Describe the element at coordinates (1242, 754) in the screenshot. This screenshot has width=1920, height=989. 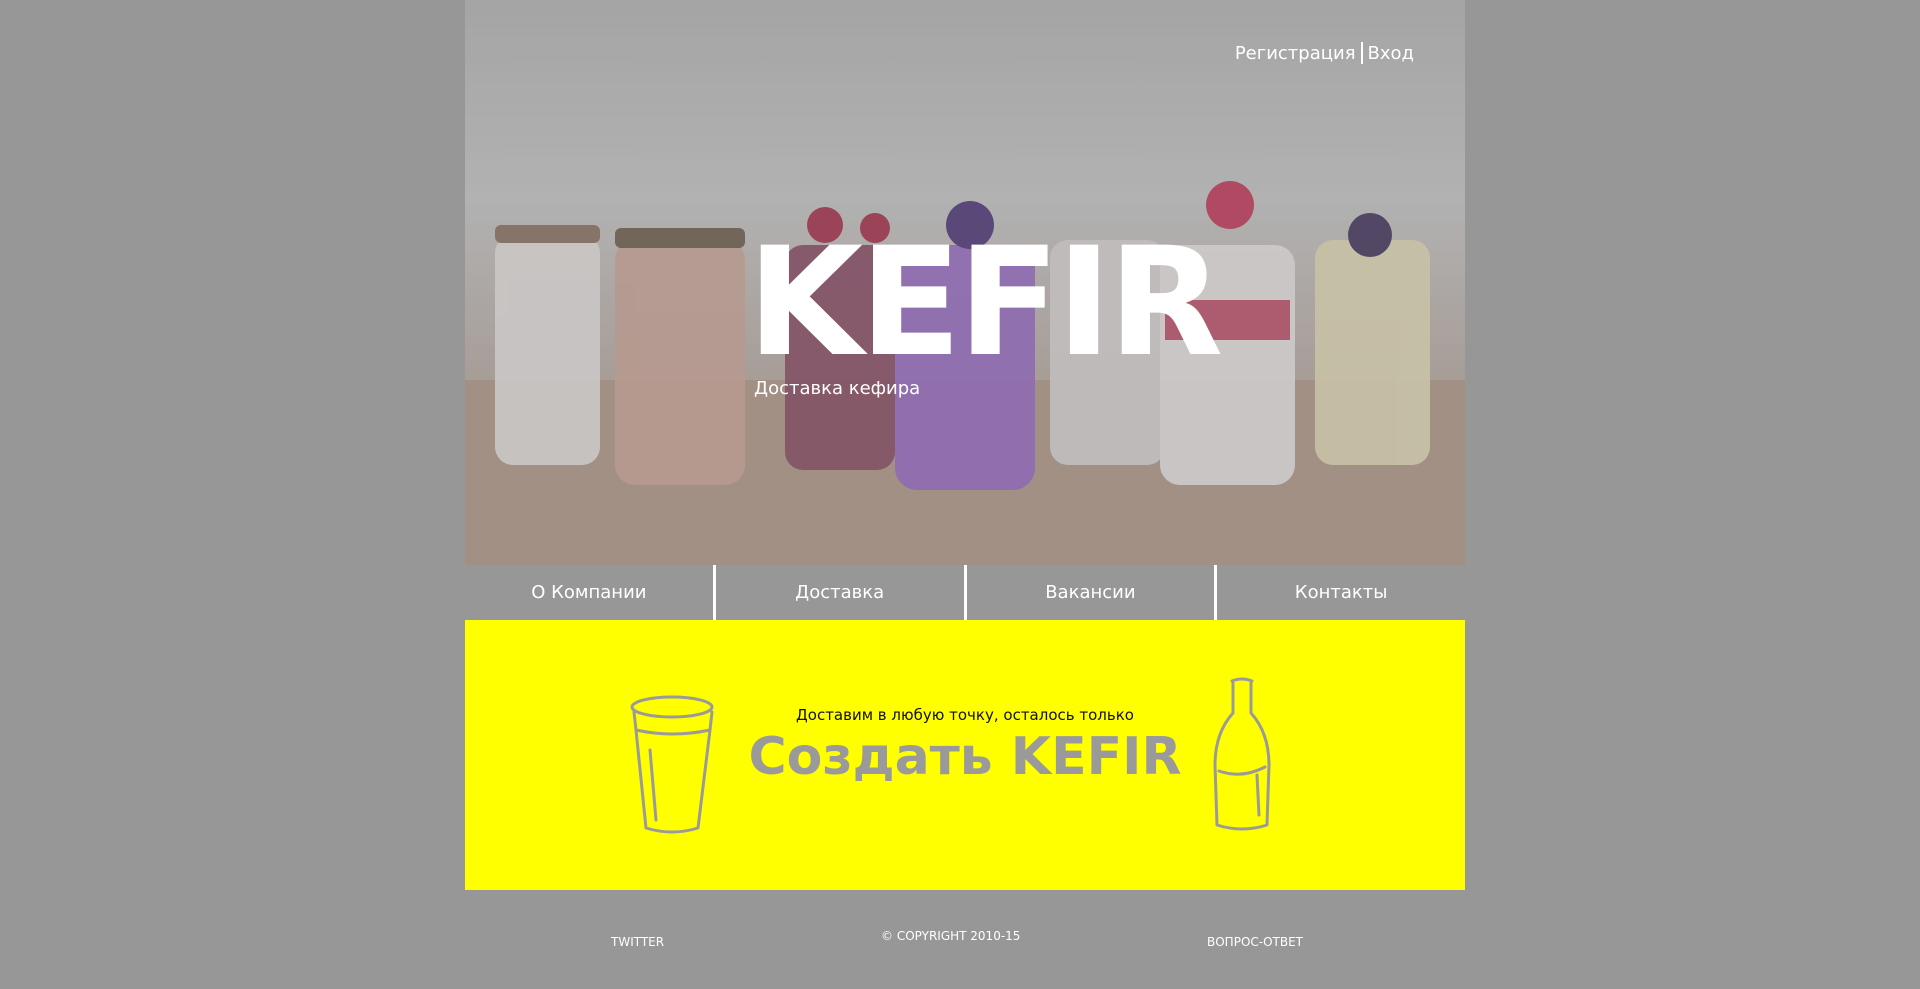
I see `bottle-icon` at that location.